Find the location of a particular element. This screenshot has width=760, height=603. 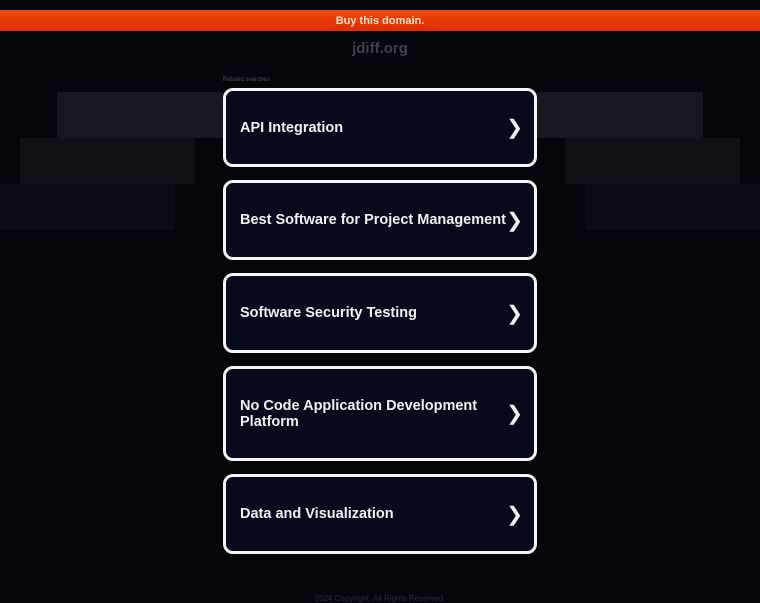

related-link-project-management: Best Software for Project Management ❯ is located at coordinates (380, 220).